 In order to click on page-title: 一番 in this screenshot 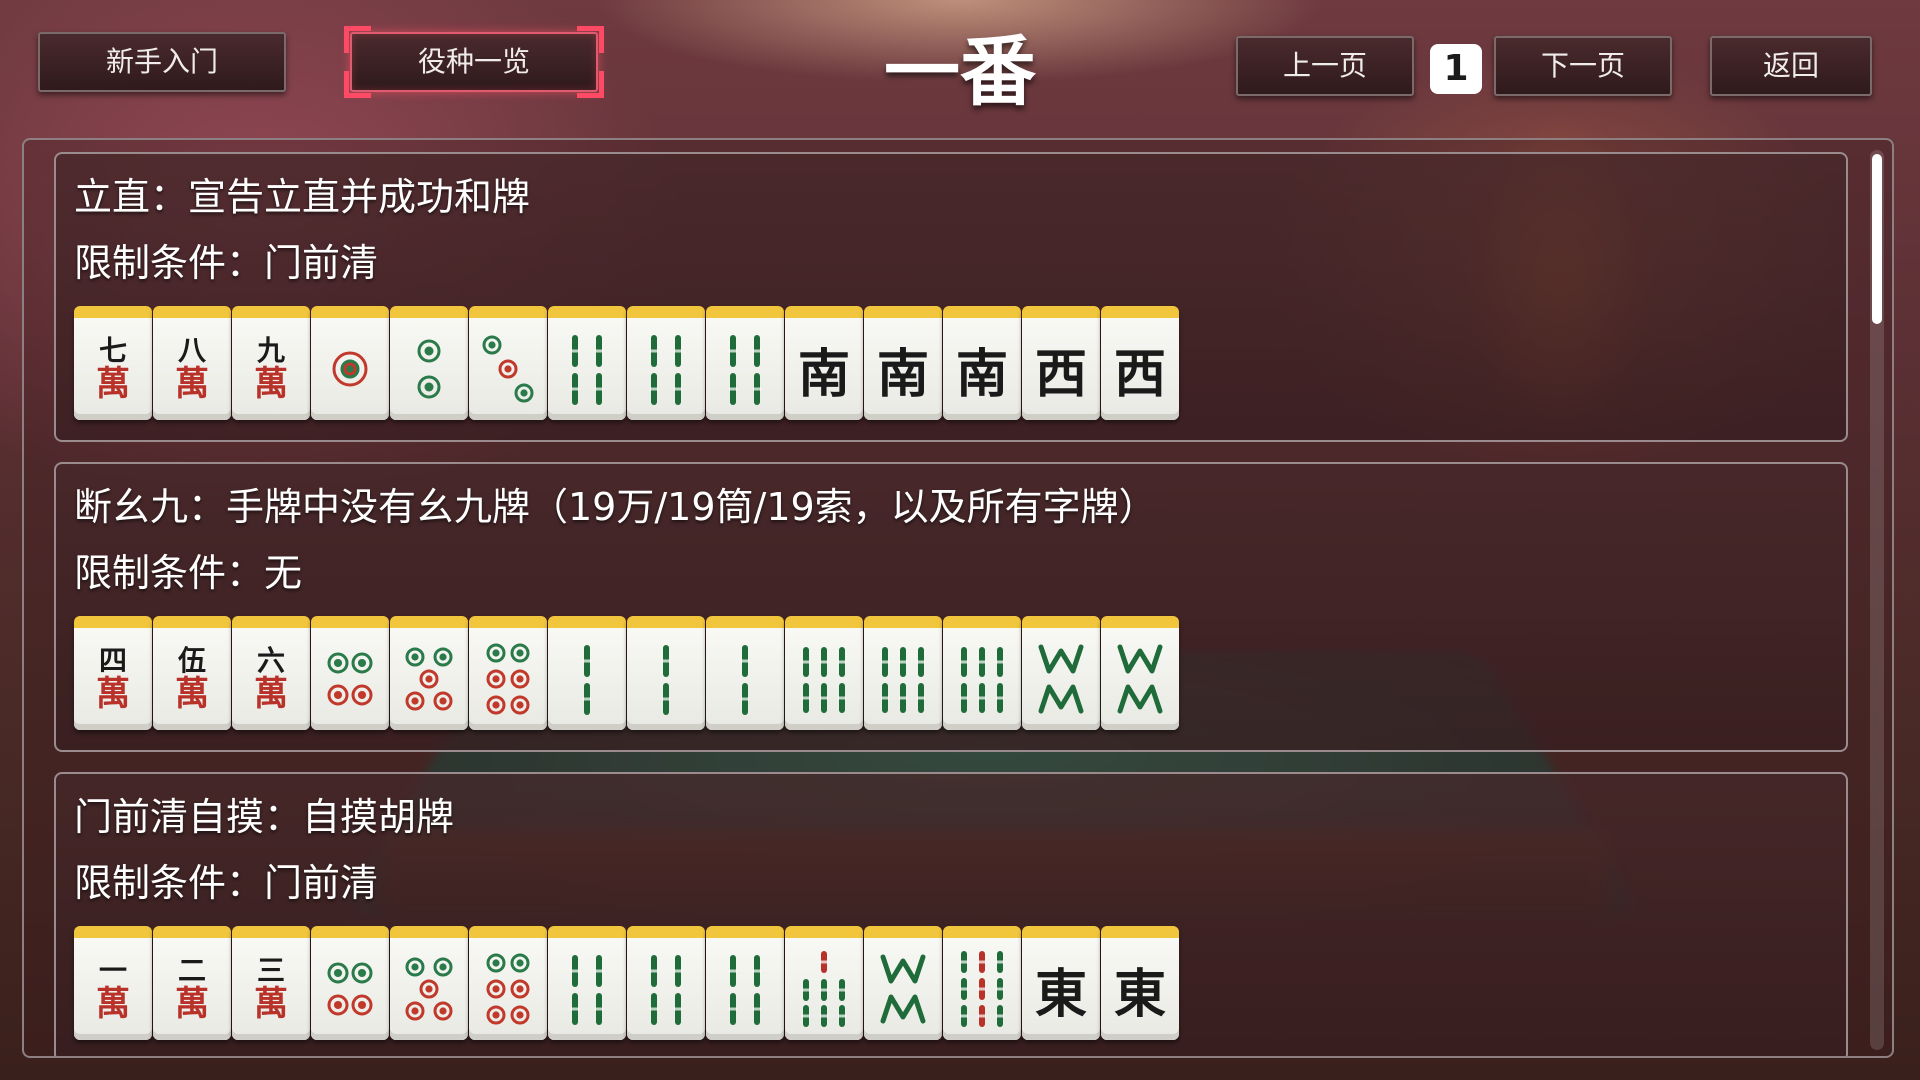, I will do `click(960, 71)`.